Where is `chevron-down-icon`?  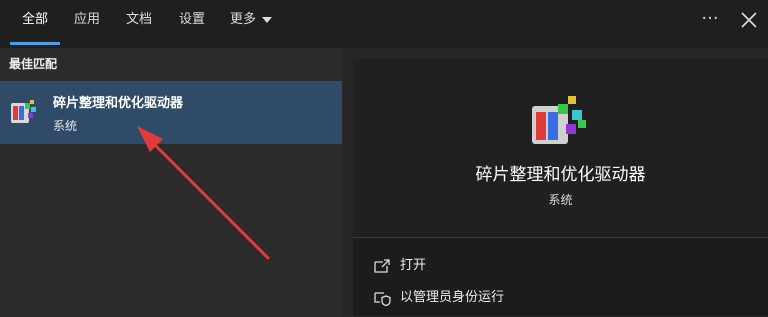
chevron-down-icon is located at coordinates (267, 19).